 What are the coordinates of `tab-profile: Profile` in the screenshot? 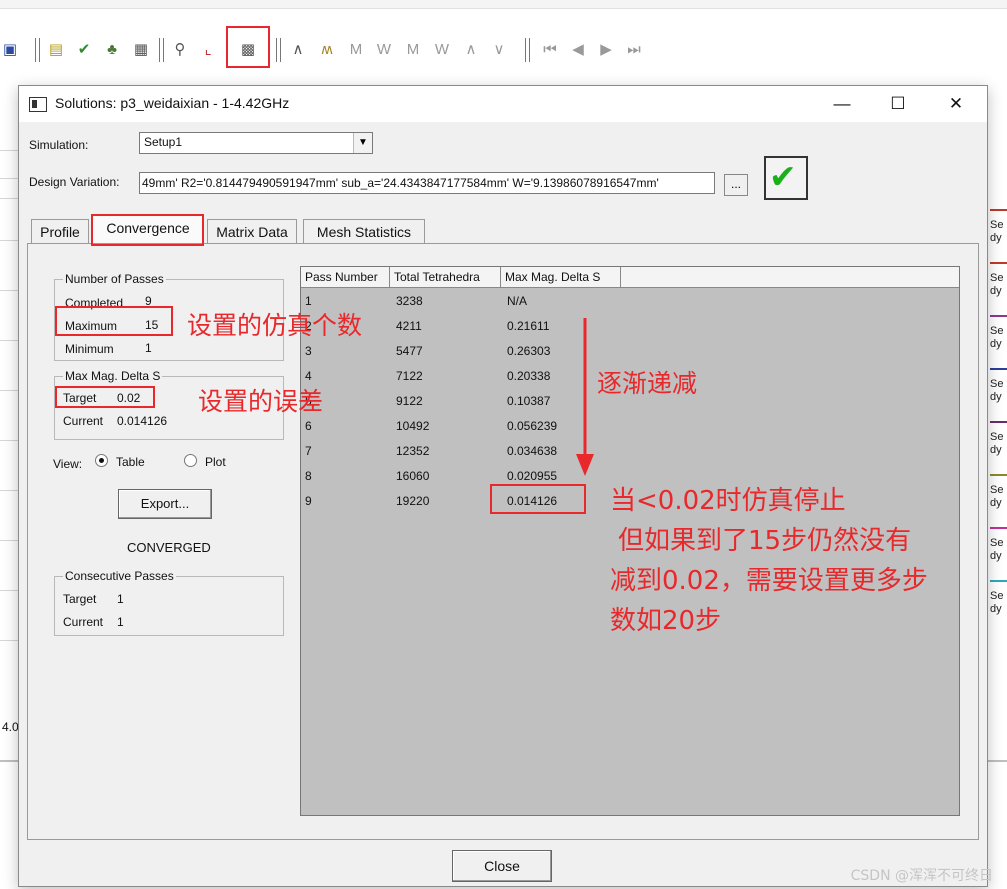 It's located at (60, 231).